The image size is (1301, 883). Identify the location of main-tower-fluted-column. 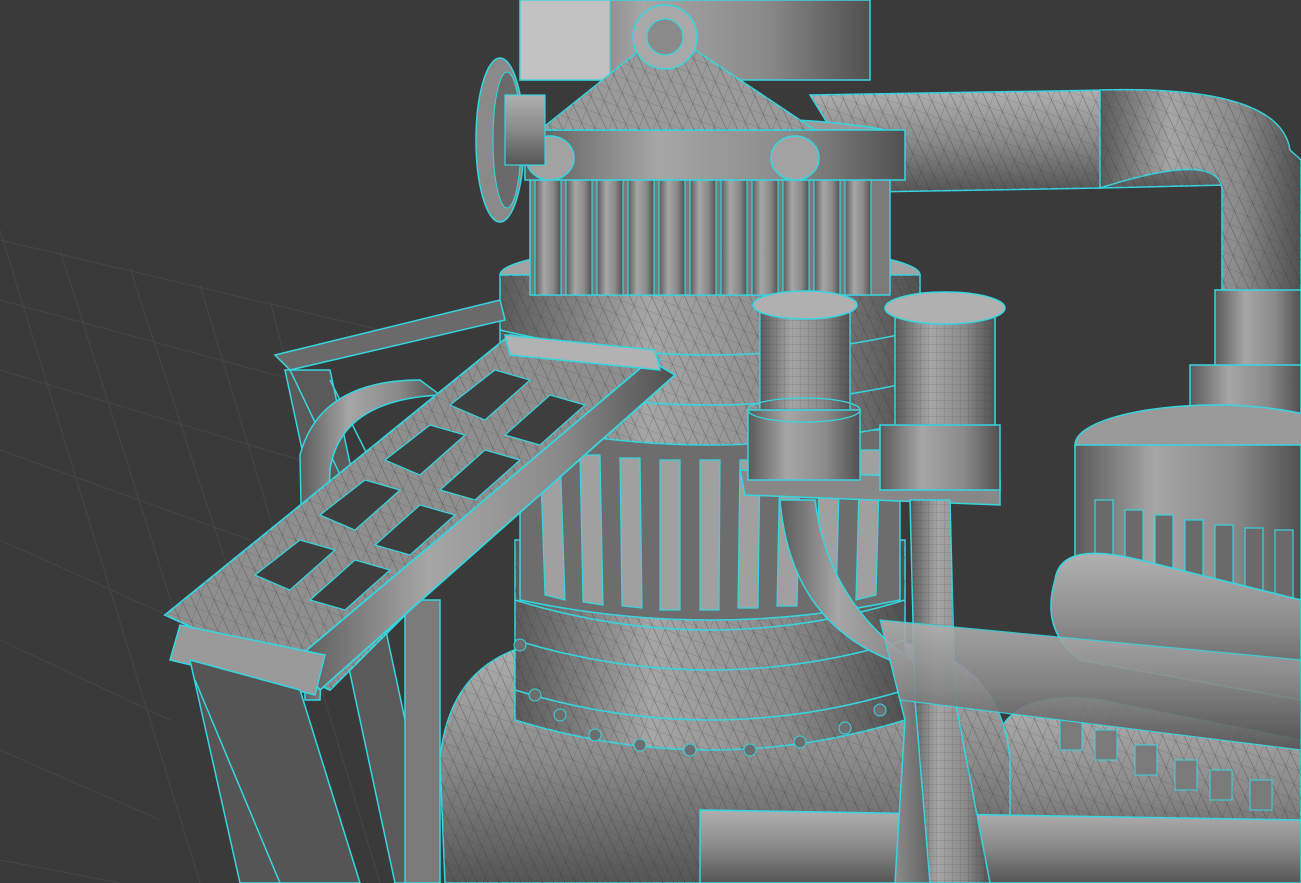
(715, 206).